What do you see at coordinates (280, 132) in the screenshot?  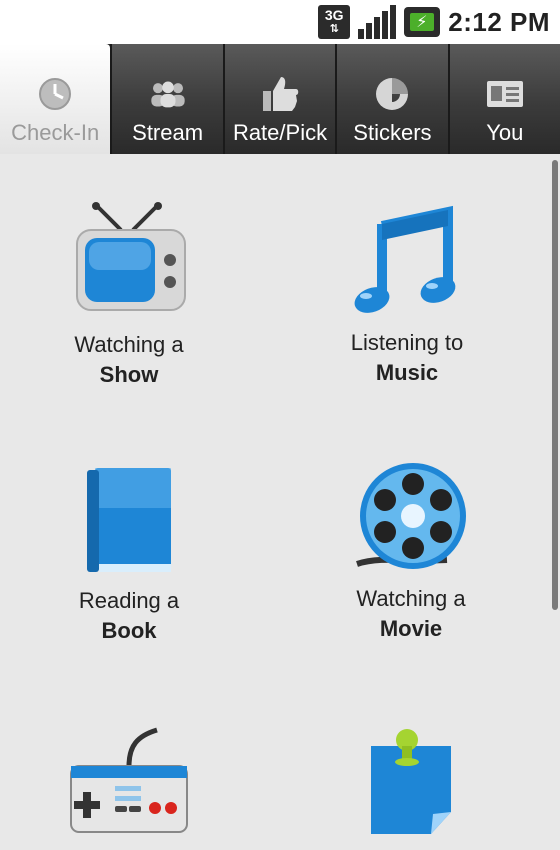 I see `tab-label: Rate/Pick` at bounding box center [280, 132].